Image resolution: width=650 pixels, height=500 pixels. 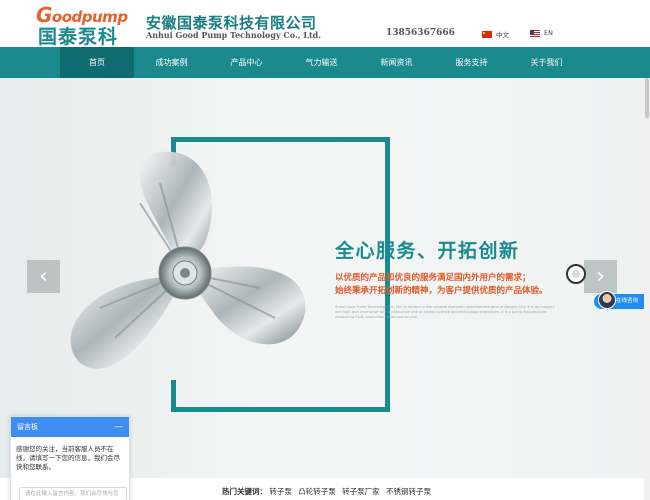 What do you see at coordinates (171, 62) in the screenshot?
I see `nav-item-cases: 成功案例` at bounding box center [171, 62].